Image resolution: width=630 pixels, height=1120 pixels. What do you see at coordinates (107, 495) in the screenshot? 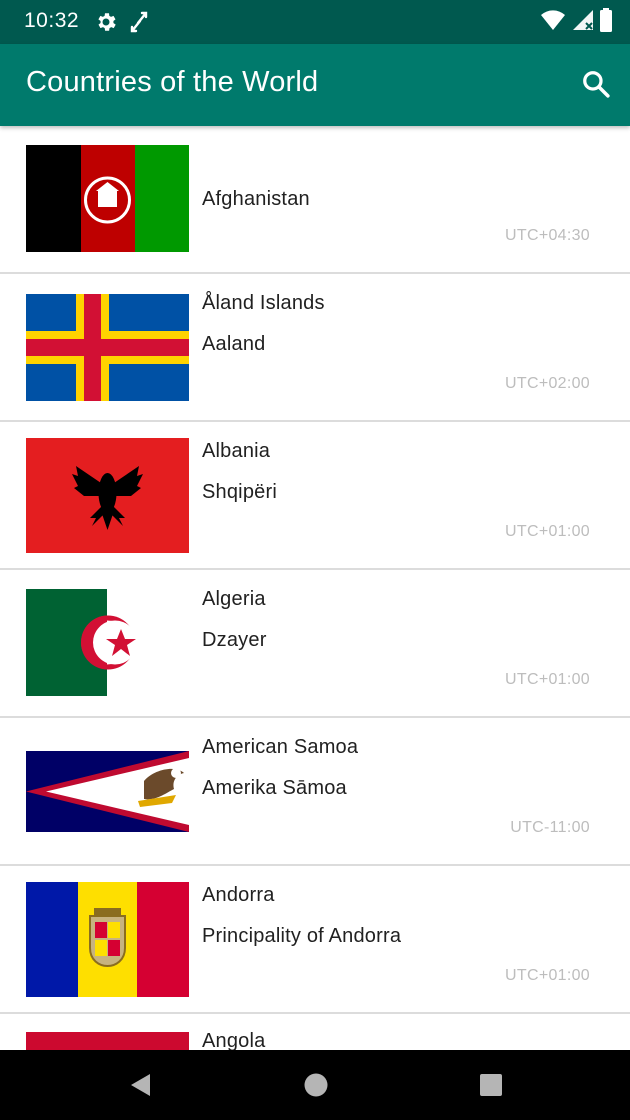
I see `albania-flag` at bounding box center [107, 495].